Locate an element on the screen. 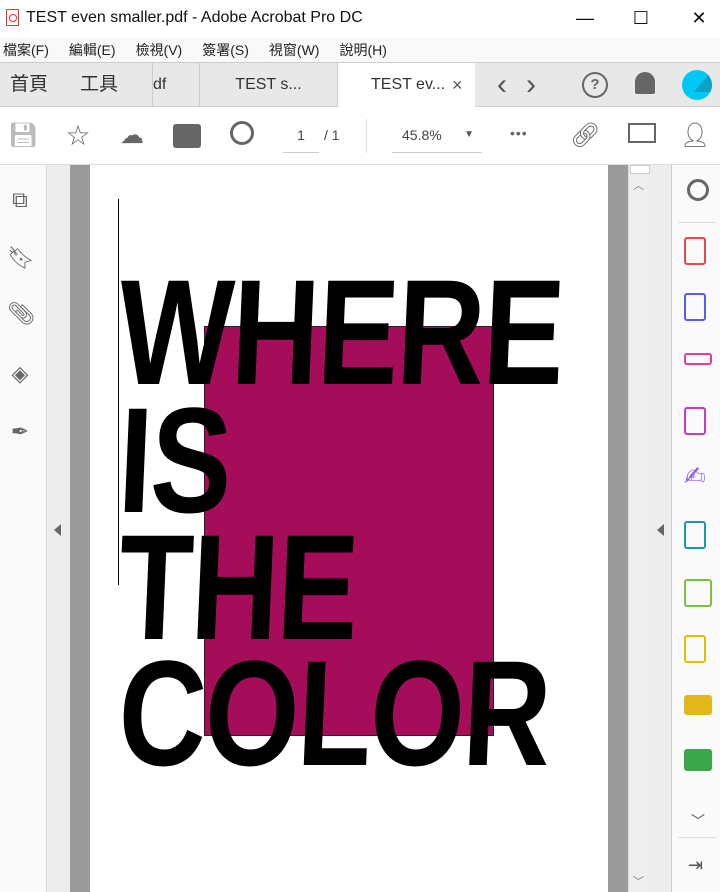  fill-sign-icon: ✍ is located at coordinates (695, 476).